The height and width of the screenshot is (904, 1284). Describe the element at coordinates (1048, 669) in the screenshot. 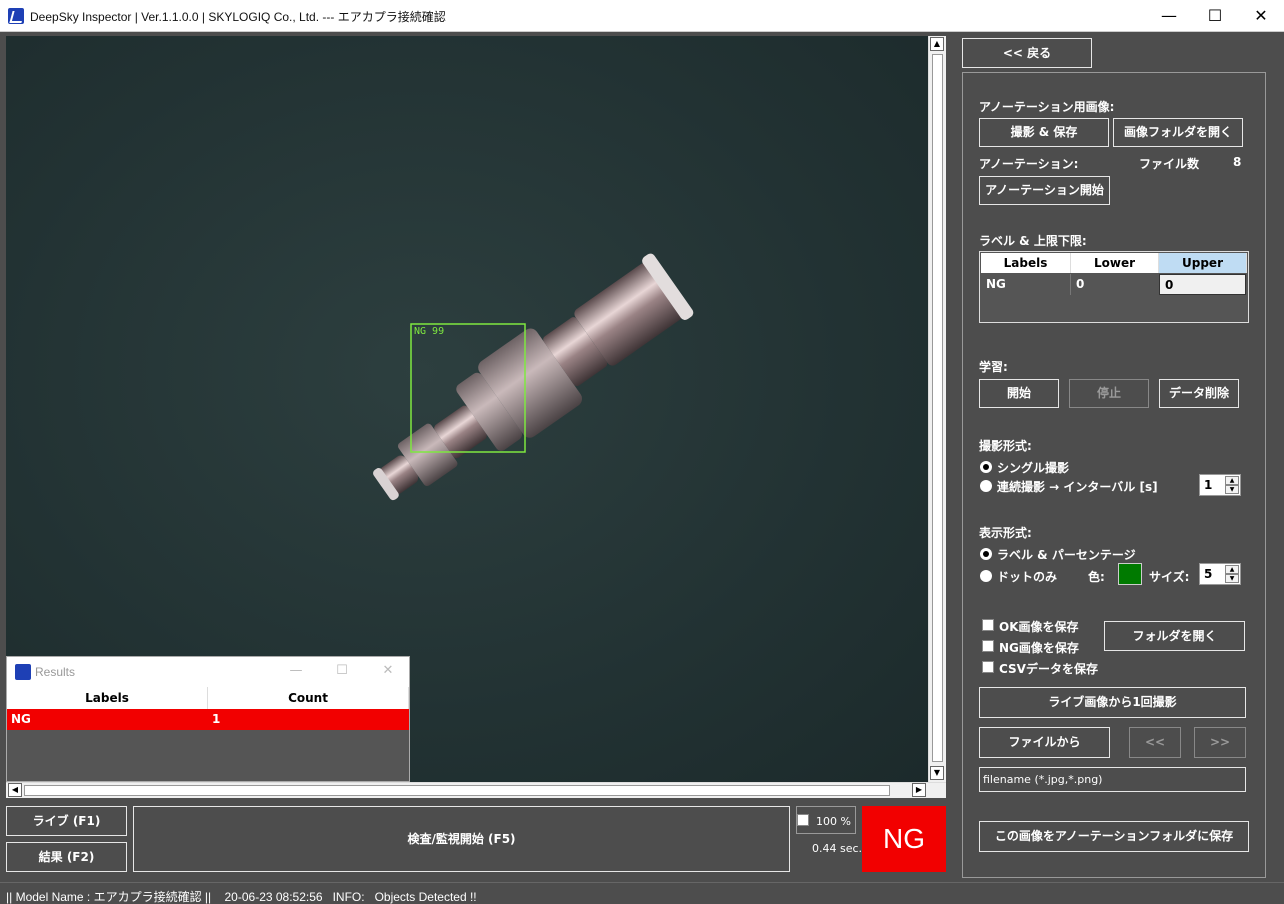

I see `save-csv-label: CSVデータを保存` at that location.